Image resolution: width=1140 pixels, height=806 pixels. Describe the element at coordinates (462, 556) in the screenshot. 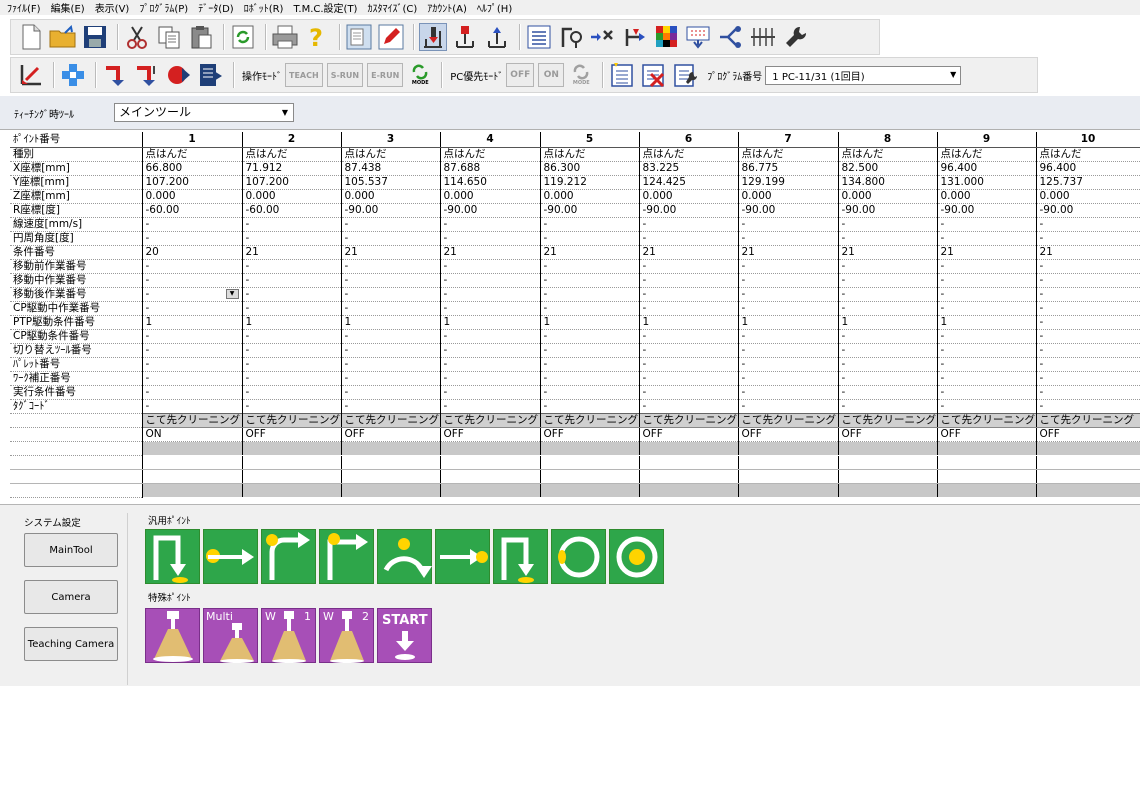

I see `point-type-linear-end-icon` at that location.